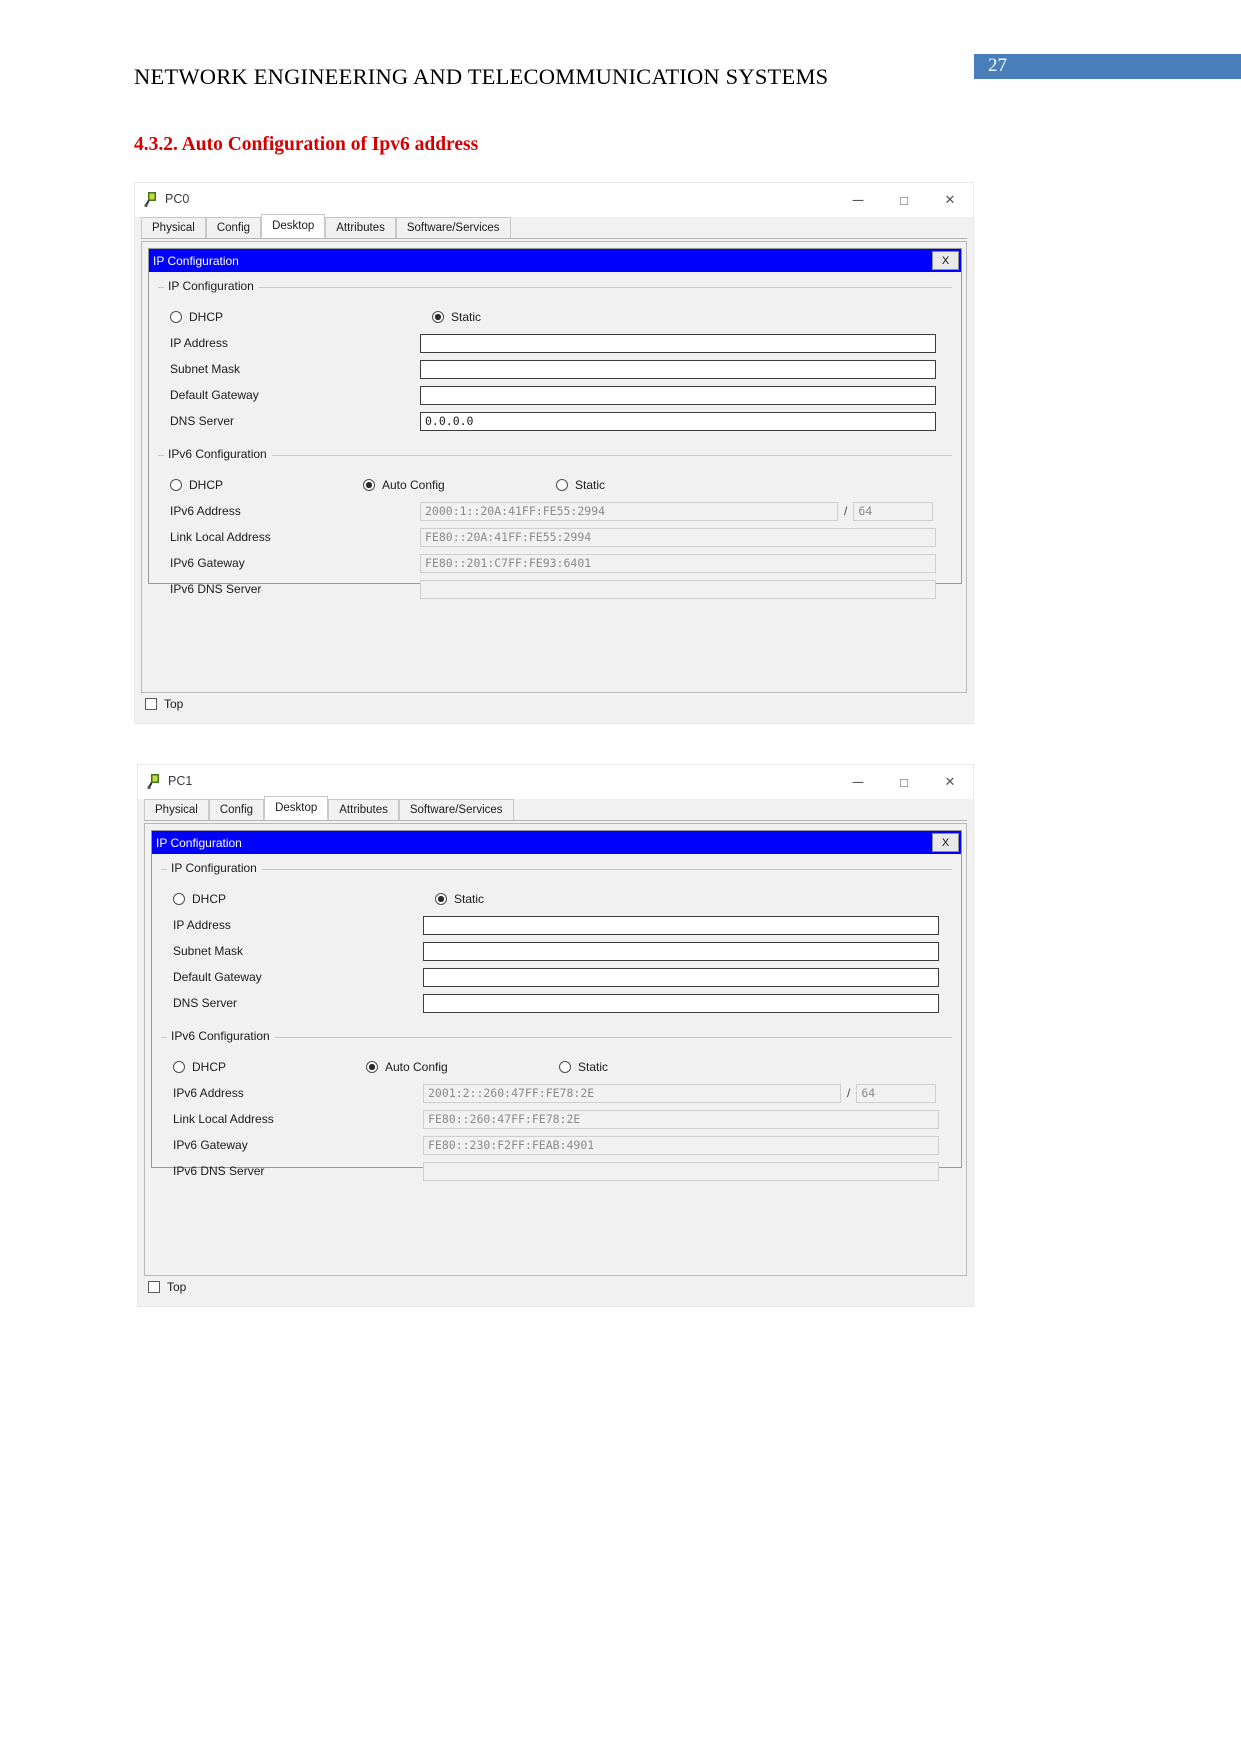  I want to click on pc0-ipv4-static-label: Static, so click(466, 317).